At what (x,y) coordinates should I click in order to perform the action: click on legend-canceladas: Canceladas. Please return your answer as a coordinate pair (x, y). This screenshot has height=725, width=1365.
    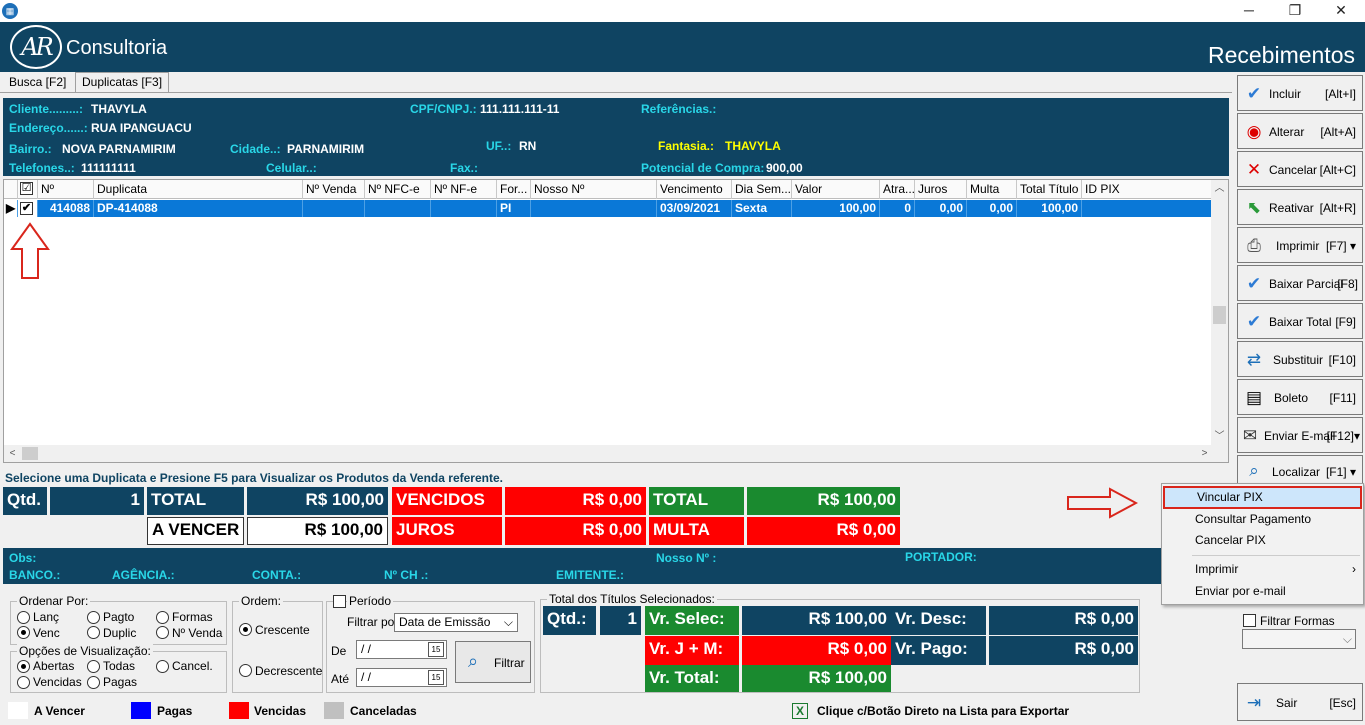
    Looking at the image, I should click on (383, 711).